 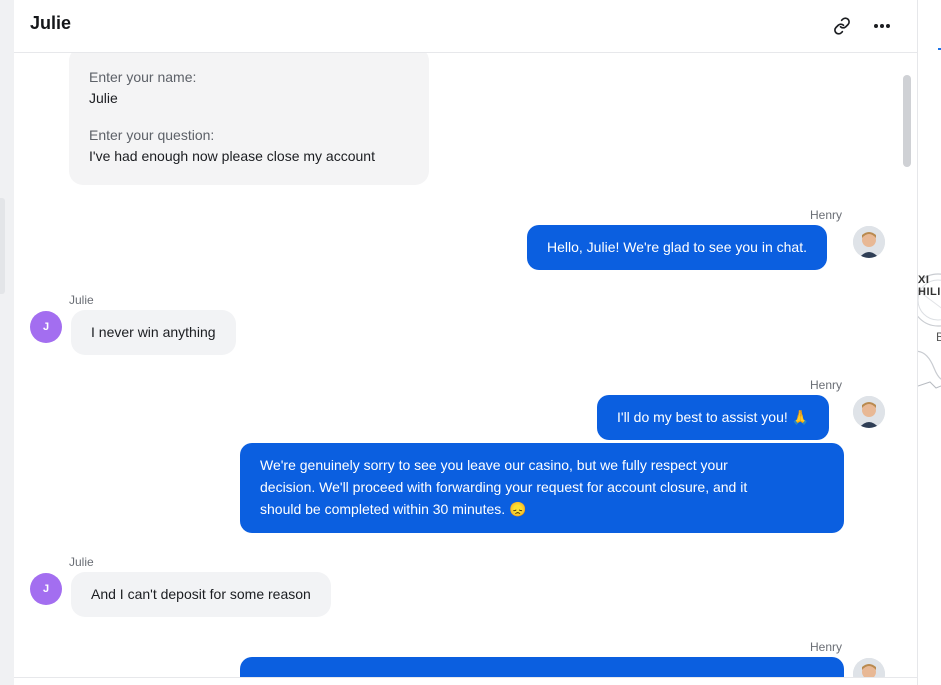 What do you see at coordinates (924, 280) in the screenshot?
I see `map-label-1: XI` at bounding box center [924, 280].